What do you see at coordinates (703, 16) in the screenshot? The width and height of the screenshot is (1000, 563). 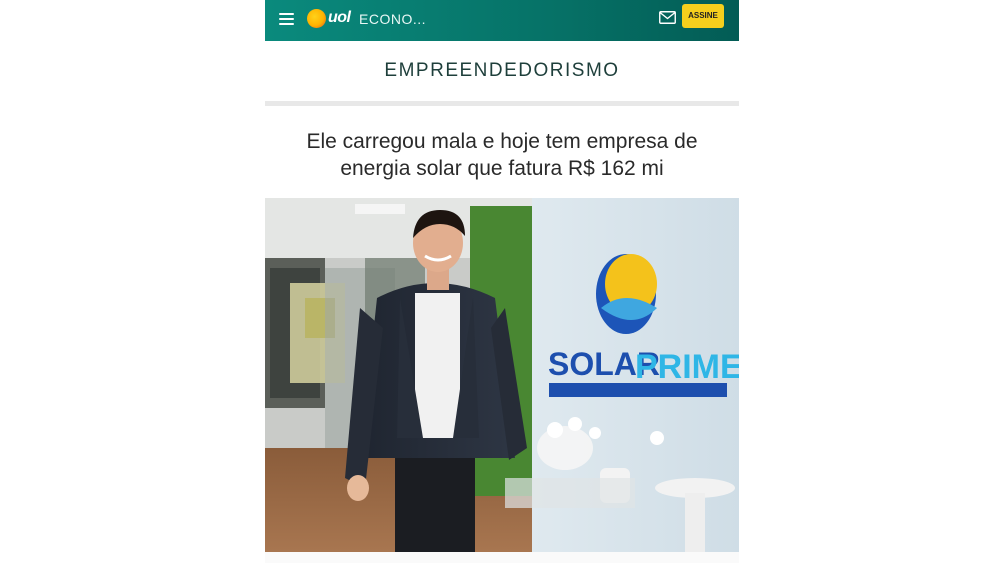 I see `subscribe-button: ASSINE` at bounding box center [703, 16].